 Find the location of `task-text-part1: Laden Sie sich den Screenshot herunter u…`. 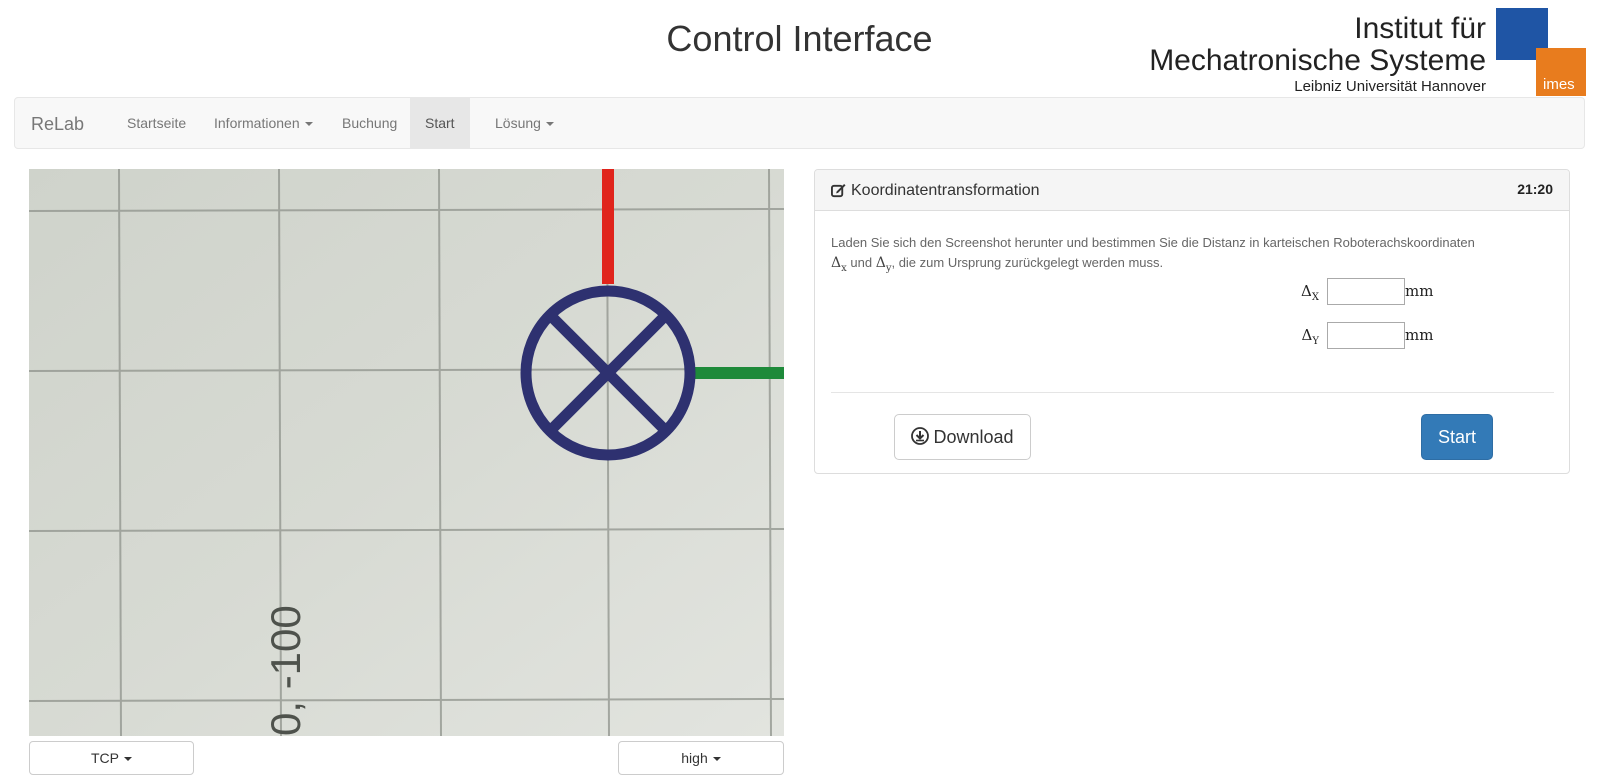

task-text-part1: Laden Sie sich den Screenshot herunter u… is located at coordinates (1153, 242).